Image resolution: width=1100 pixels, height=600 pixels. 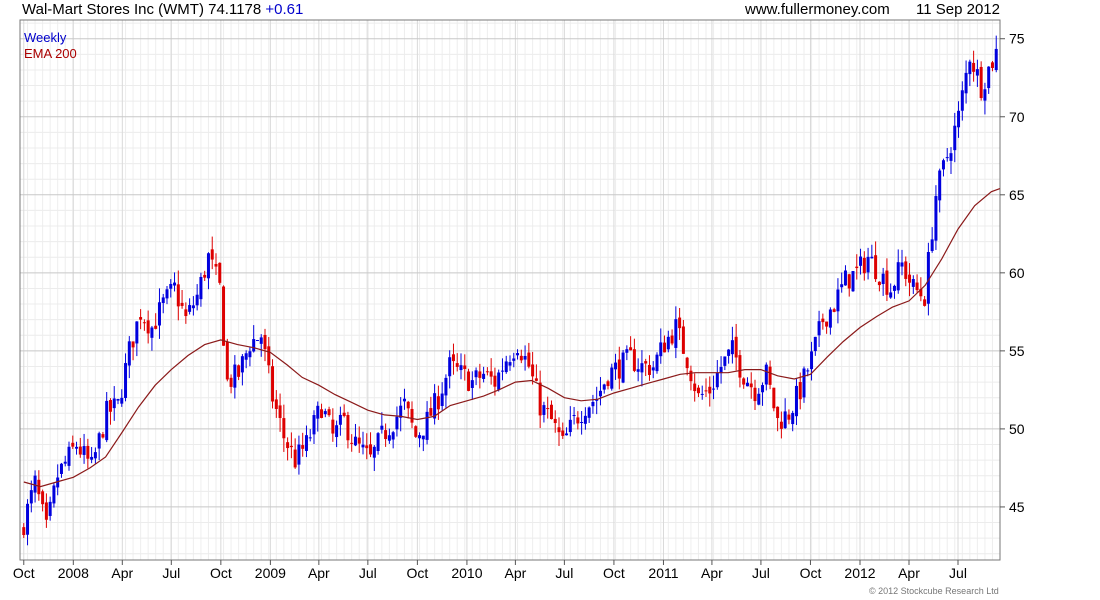 What do you see at coordinates (1017, 429) in the screenshot?
I see `y-tick-label: 50` at bounding box center [1017, 429].